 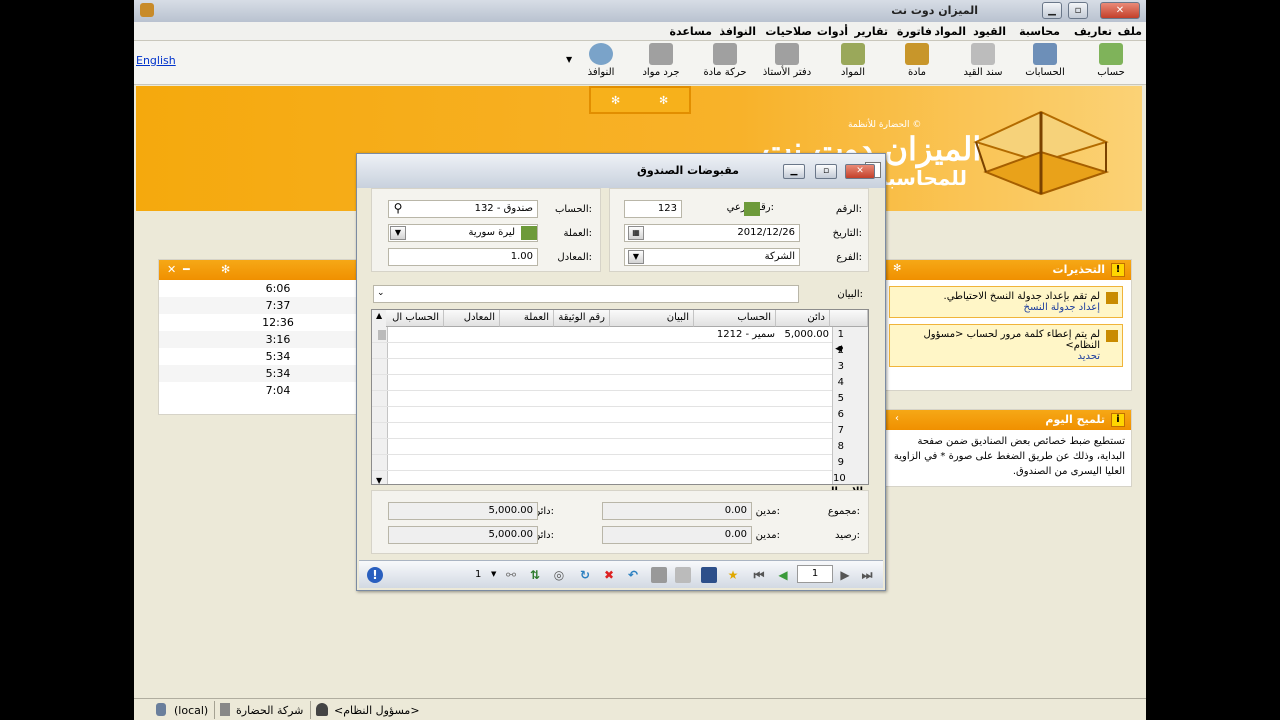 What do you see at coordinates (735, 318) in the screenshot?
I see `column-header: الحساب` at bounding box center [735, 318].